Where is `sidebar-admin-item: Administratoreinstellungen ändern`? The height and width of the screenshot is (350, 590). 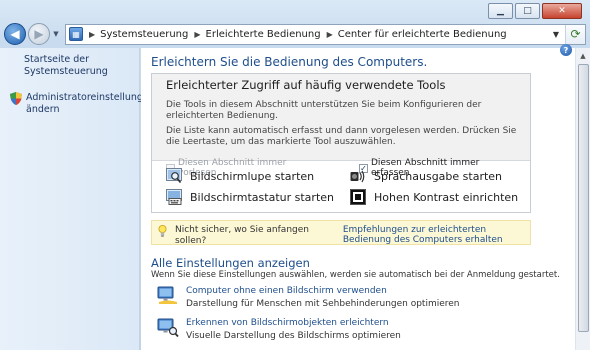 sidebar-admin-item: Administratoreinstellungen ändern is located at coordinates (82, 104).